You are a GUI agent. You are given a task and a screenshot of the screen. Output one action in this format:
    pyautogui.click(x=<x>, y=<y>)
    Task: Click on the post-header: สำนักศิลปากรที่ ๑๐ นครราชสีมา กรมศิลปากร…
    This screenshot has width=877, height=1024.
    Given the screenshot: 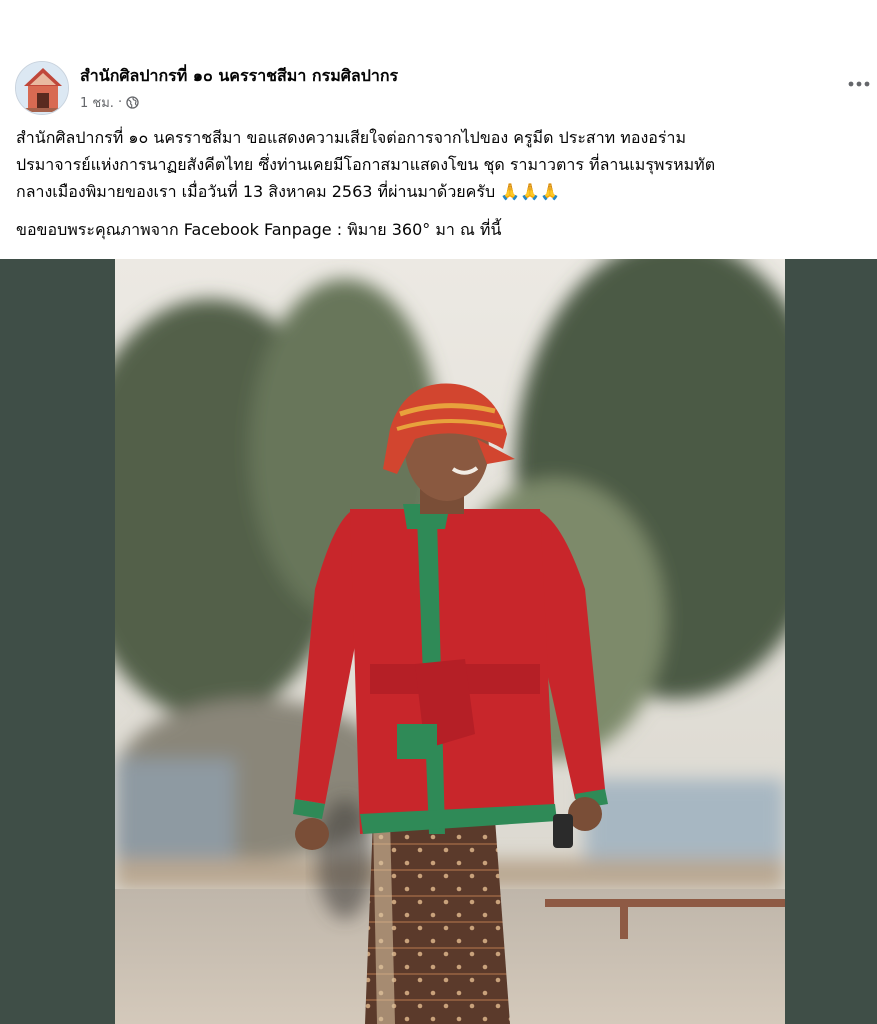 What is the action you would take?
    pyautogui.click(x=438, y=62)
    